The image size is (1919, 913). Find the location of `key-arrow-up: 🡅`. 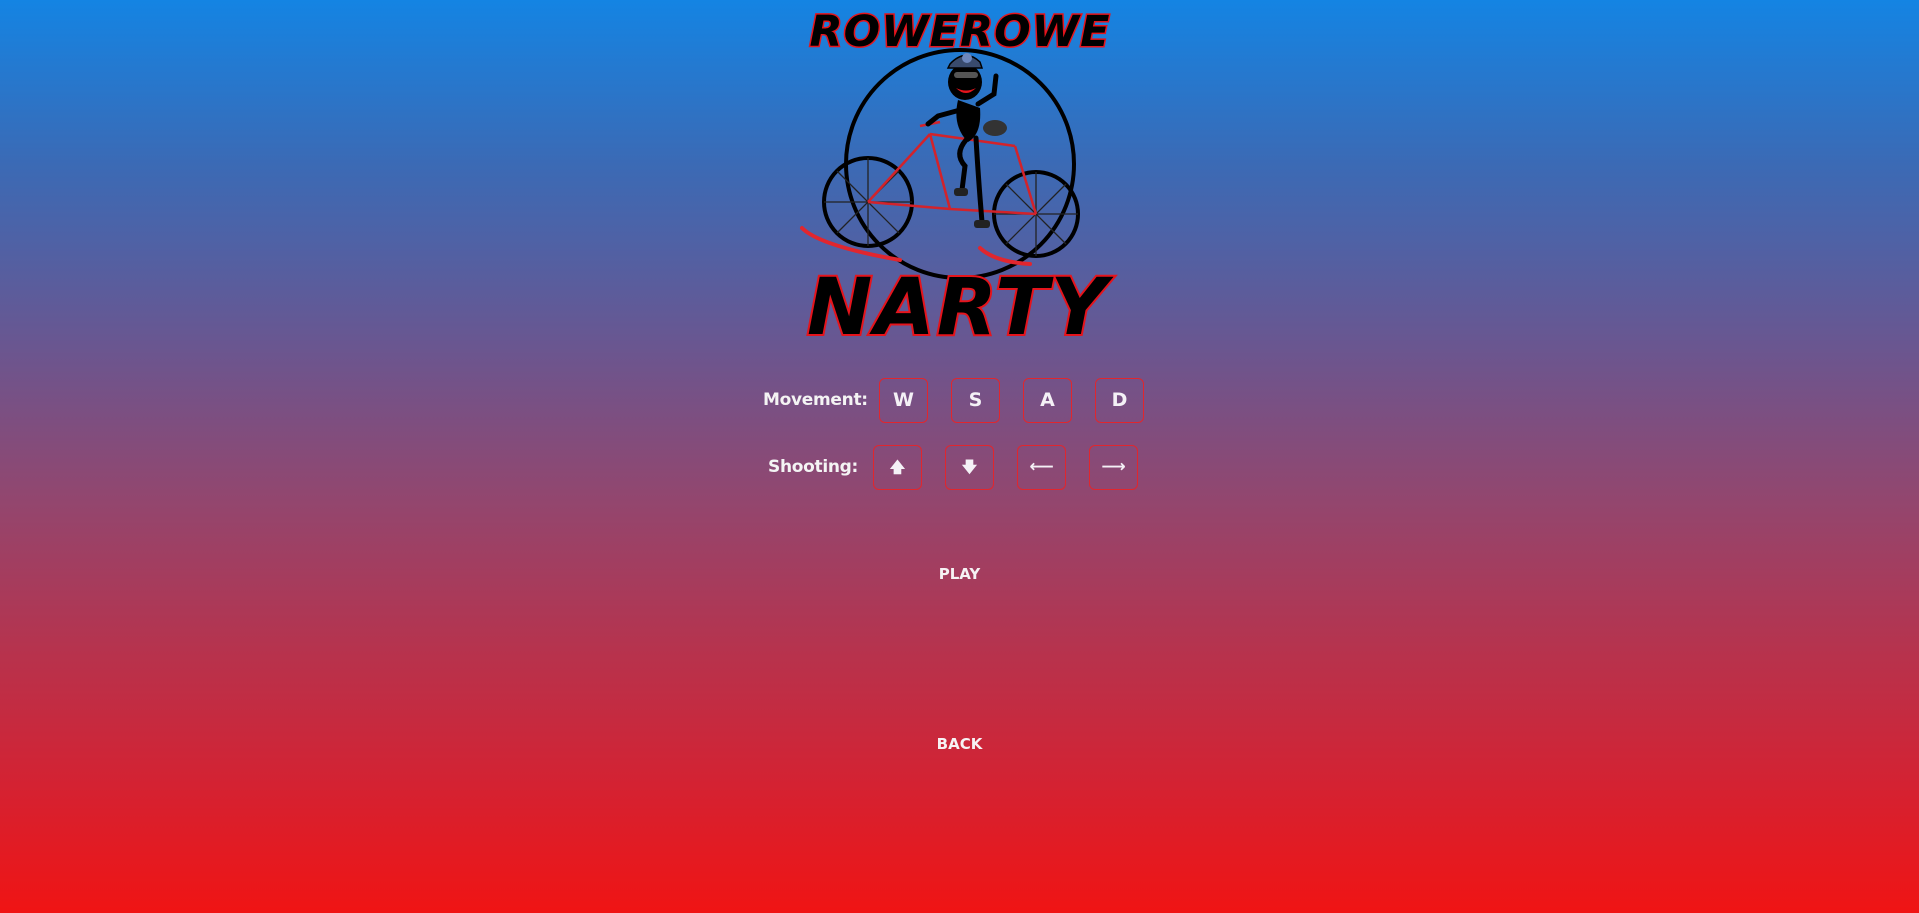

key-arrow-up: 🡅 is located at coordinates (897, 467).